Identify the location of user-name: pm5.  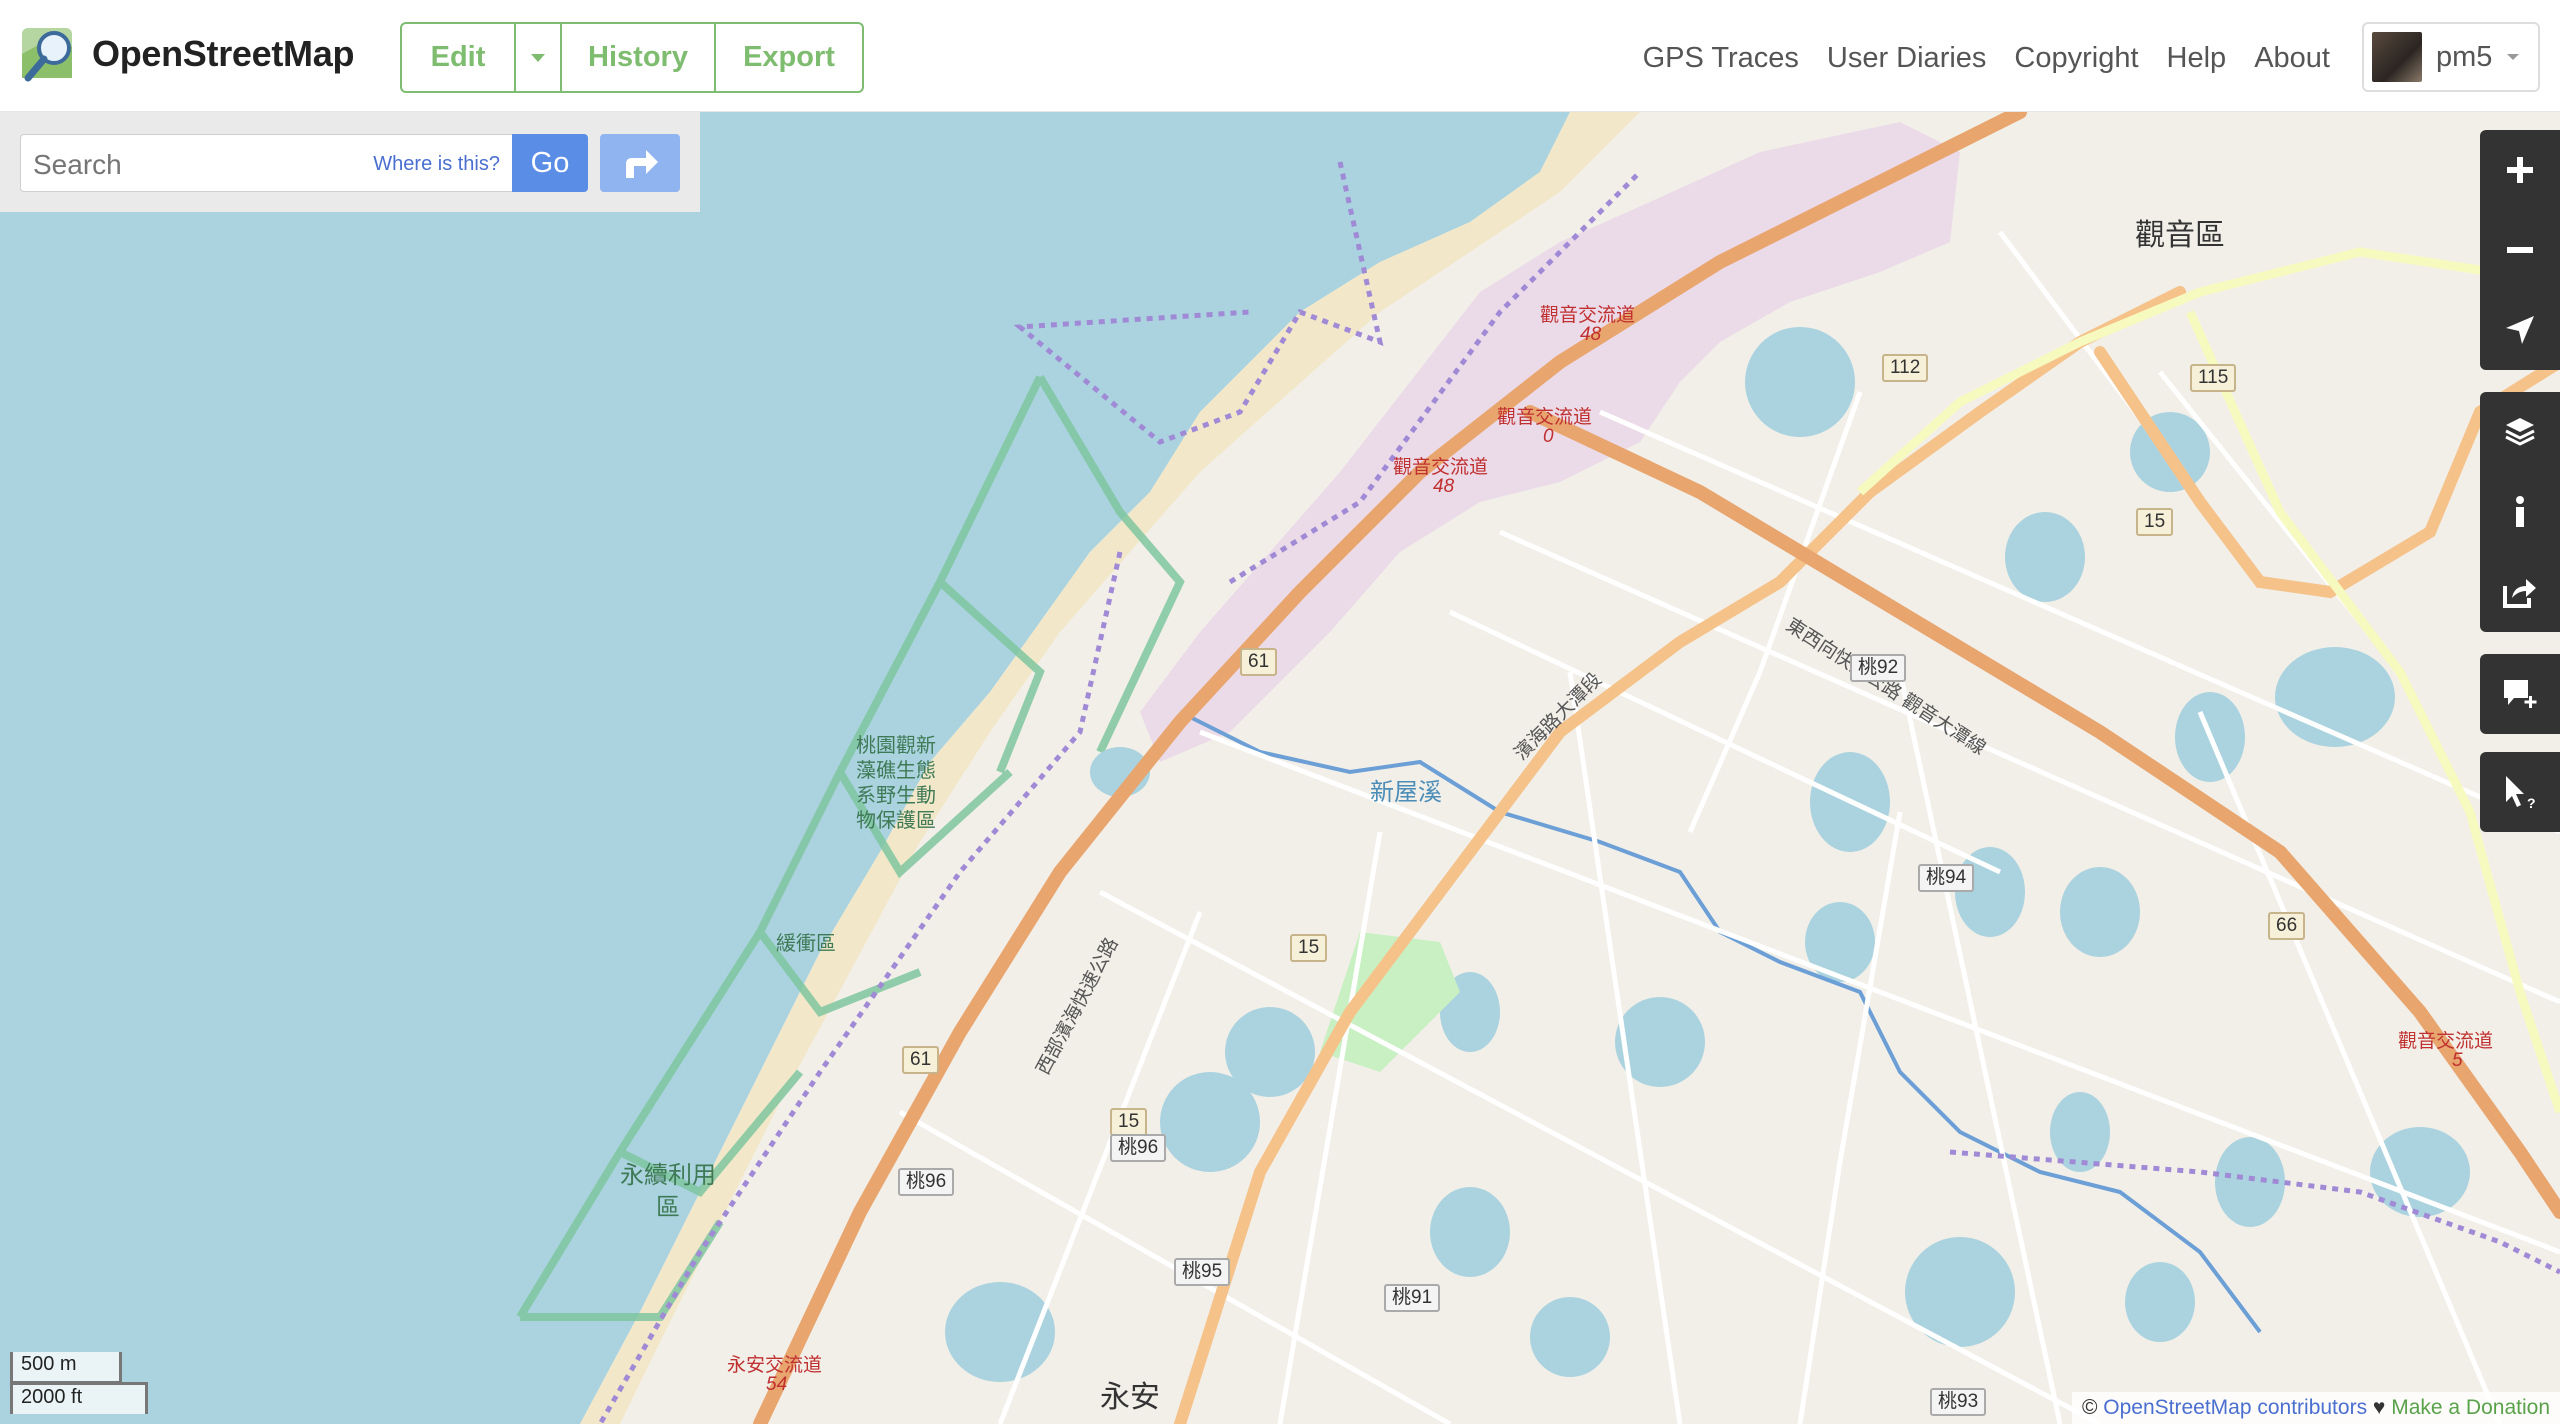
(2464, 56).